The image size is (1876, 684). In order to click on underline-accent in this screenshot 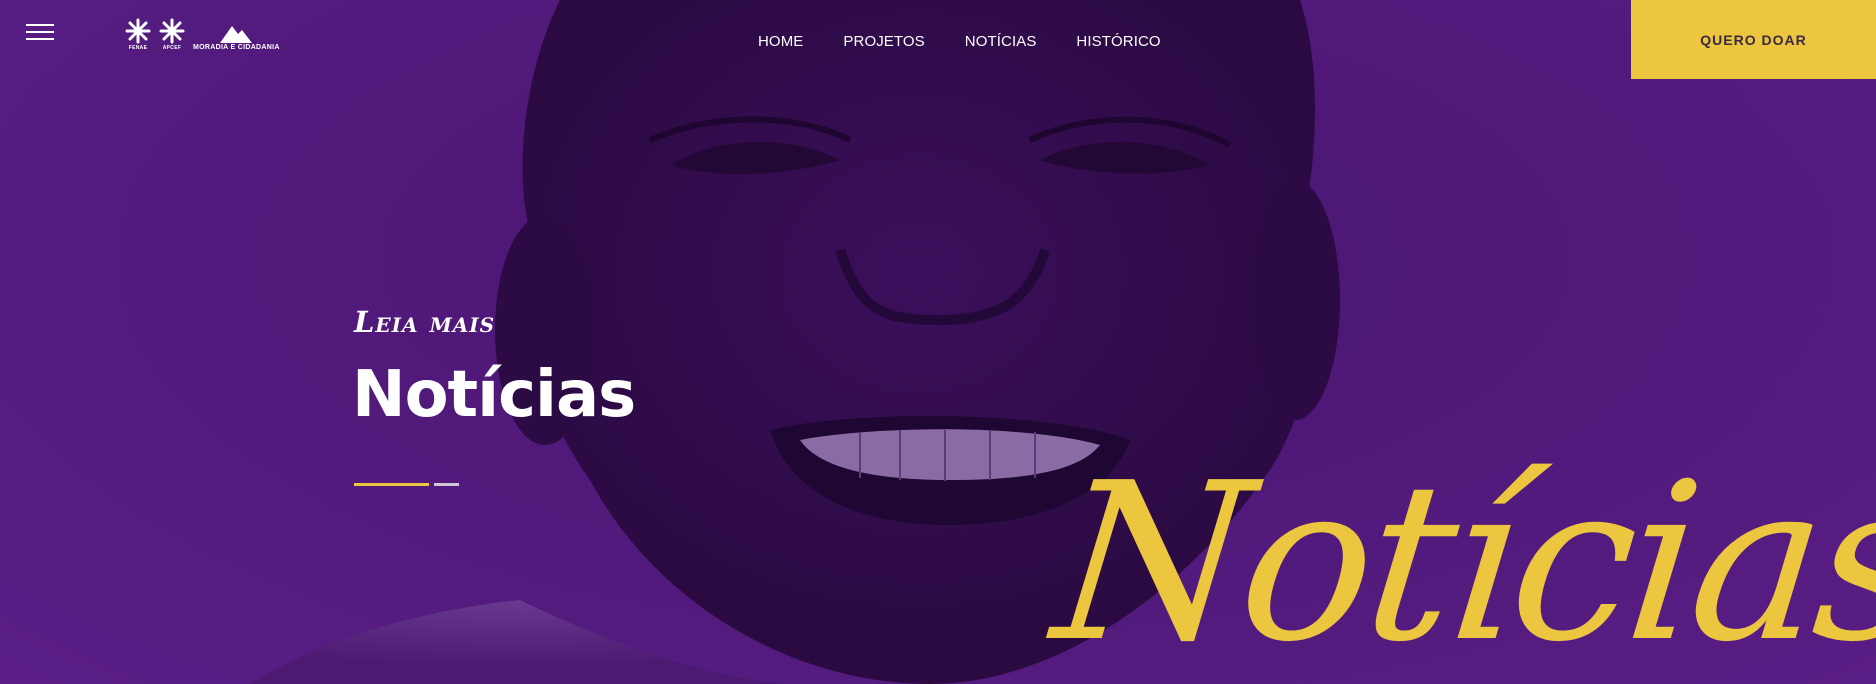, I will do `click(391, 484)`.